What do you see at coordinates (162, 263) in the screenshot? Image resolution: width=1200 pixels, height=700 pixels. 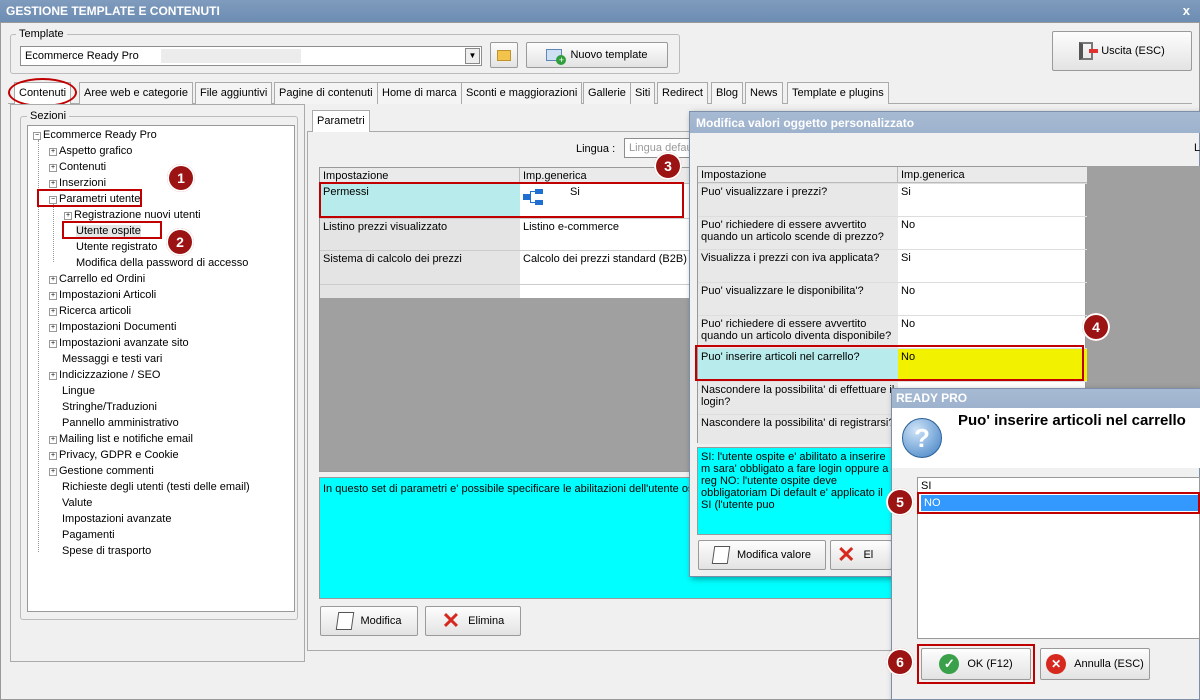 I see `tree-item-modifica-password: Modifica della password di accesso` at bounding box center [162, 263].